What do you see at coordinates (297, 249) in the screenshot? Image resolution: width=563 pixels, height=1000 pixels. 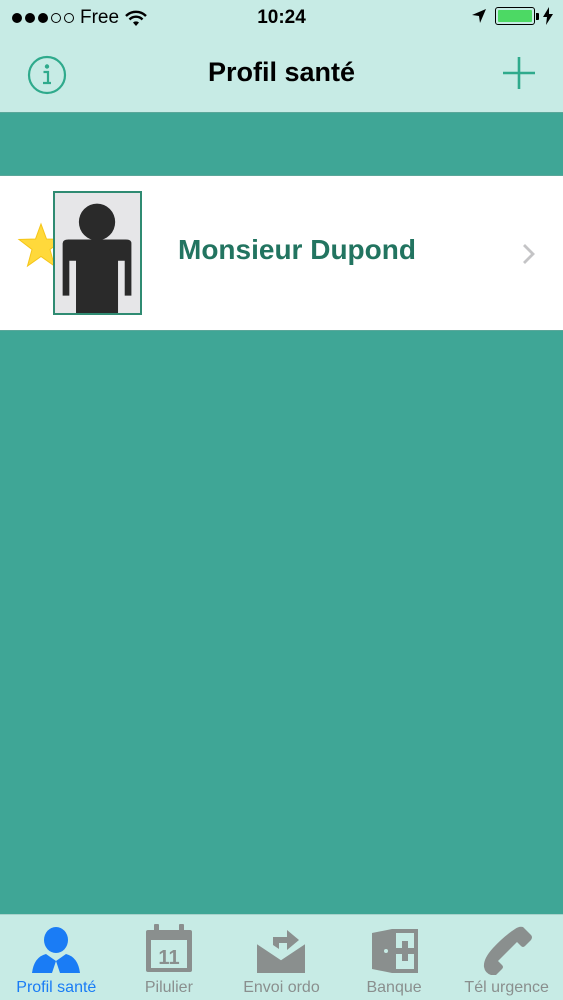 I see `profile-name: Monsieur Dupond` at bounding box center [297, 249].